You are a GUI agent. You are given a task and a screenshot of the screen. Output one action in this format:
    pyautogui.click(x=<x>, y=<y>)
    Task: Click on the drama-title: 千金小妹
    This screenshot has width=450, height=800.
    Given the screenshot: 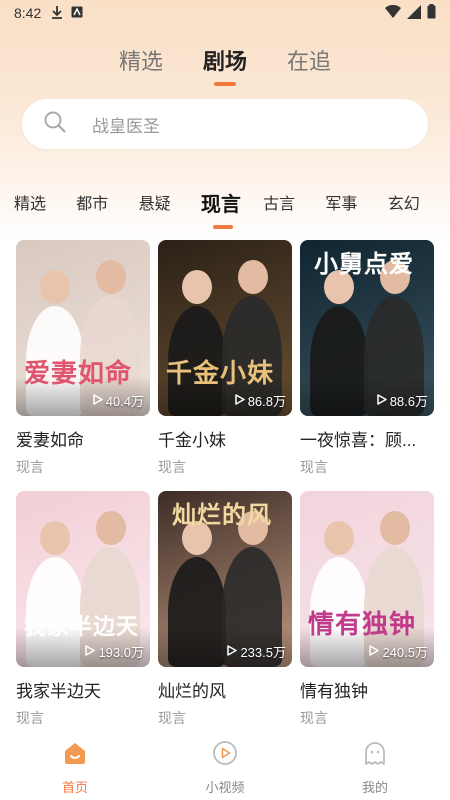 What is the action you would take?
    pyautogui.click(x=192, y=440)
    